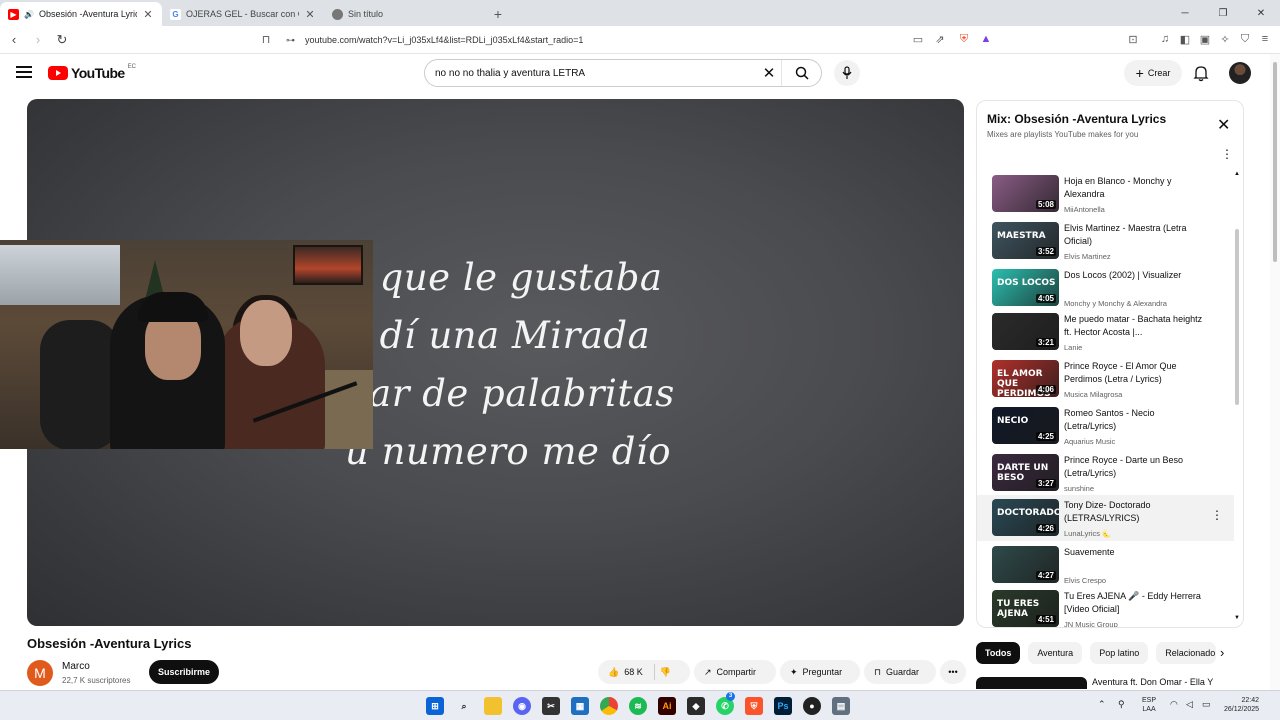 This screenshot has height=720, width=1280. Describe the element at coordinates (1025, 608) in the screenshot. I see `video-thumbnail: TU ERES AJENA 4:51` at that location.